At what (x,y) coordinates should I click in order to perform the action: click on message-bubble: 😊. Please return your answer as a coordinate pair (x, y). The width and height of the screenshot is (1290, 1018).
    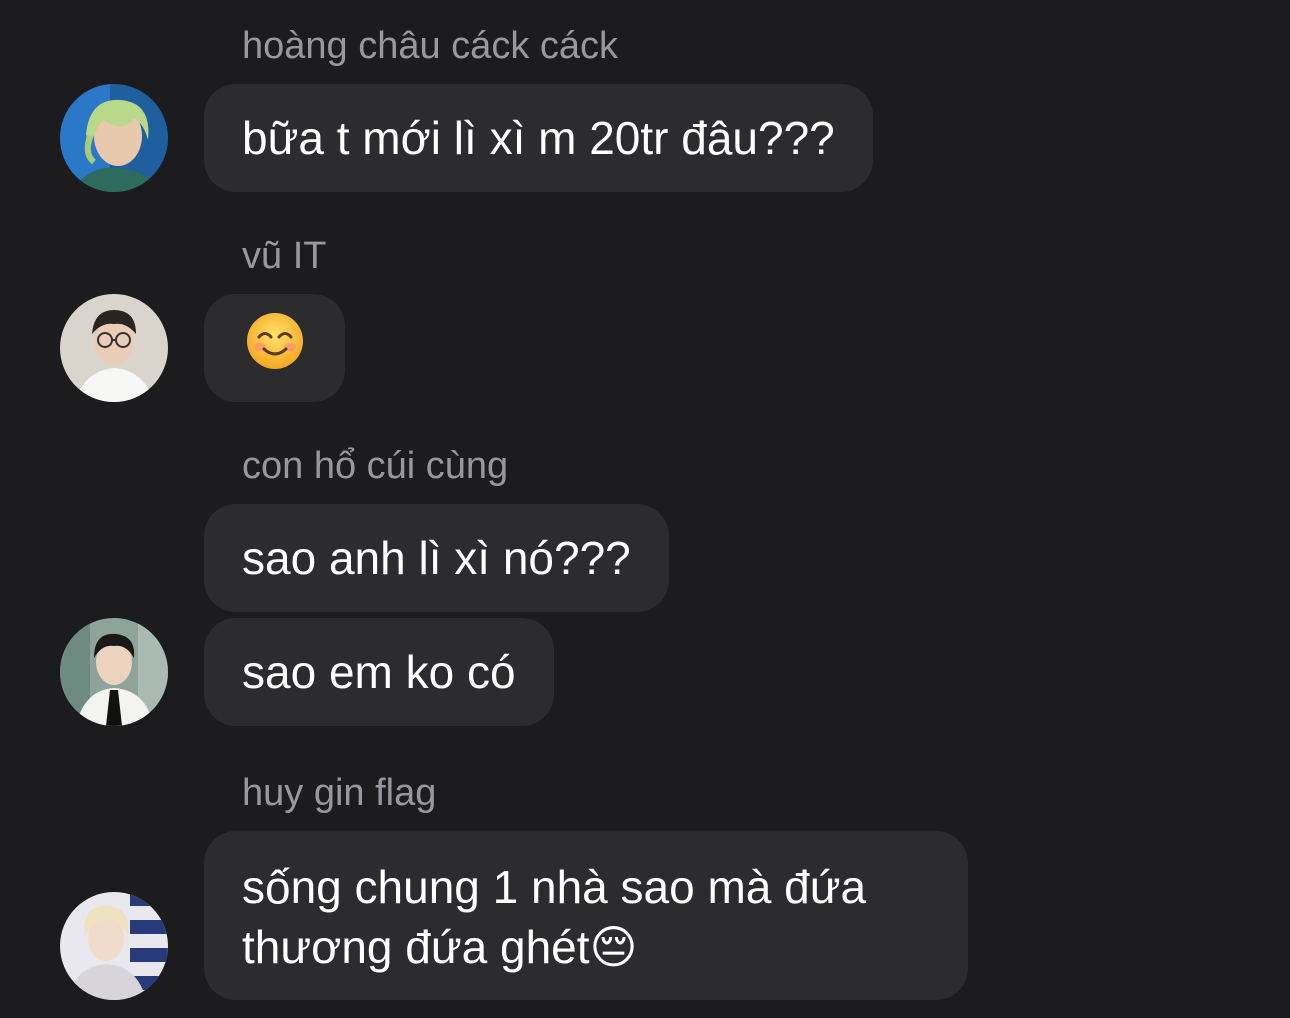
    Looking at the image, I should click on (274, 348).